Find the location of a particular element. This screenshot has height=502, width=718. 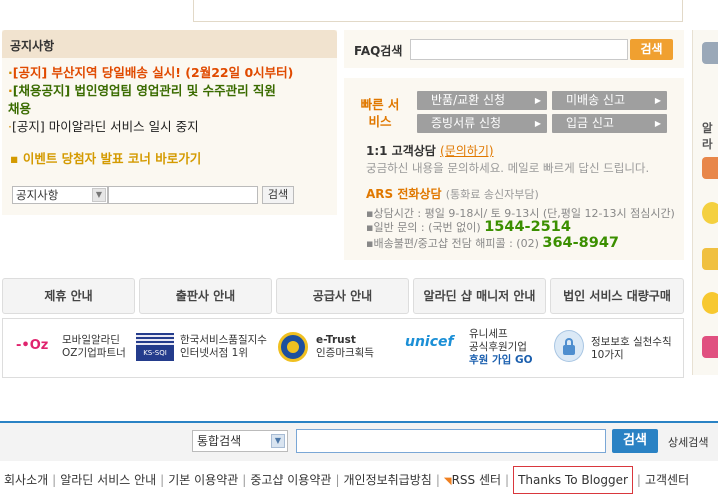

quick-service-label: 빠른 서비스 is located at coordinates (380, 113).